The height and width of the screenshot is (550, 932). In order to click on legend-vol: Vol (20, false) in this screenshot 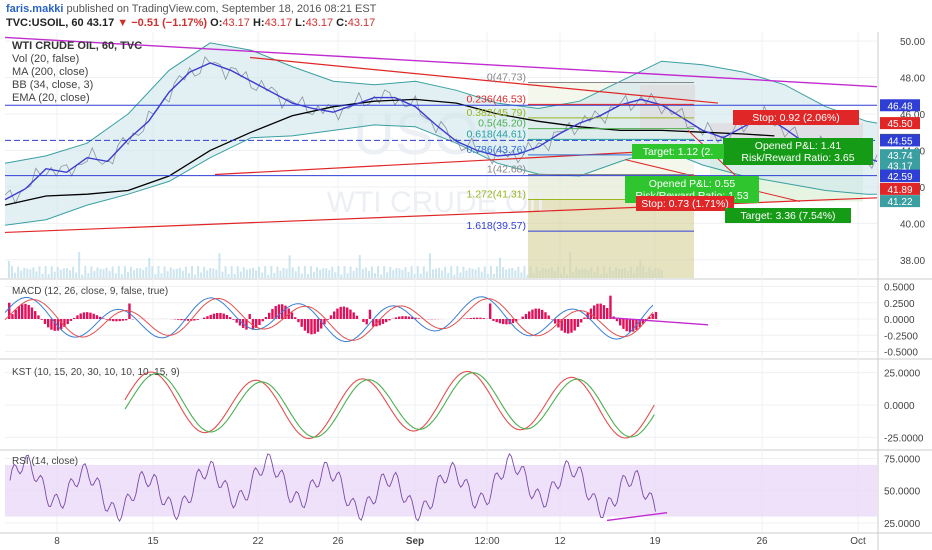, I will do `click(45, 59)`.